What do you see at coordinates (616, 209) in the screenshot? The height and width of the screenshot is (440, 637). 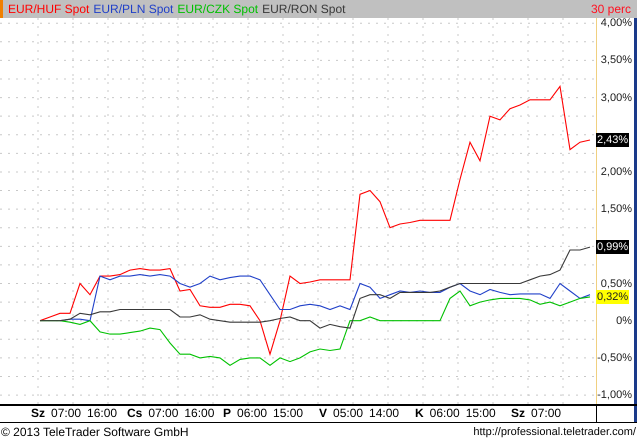 I see `axis-label: 1,50%` at bounding box center [616, 209].